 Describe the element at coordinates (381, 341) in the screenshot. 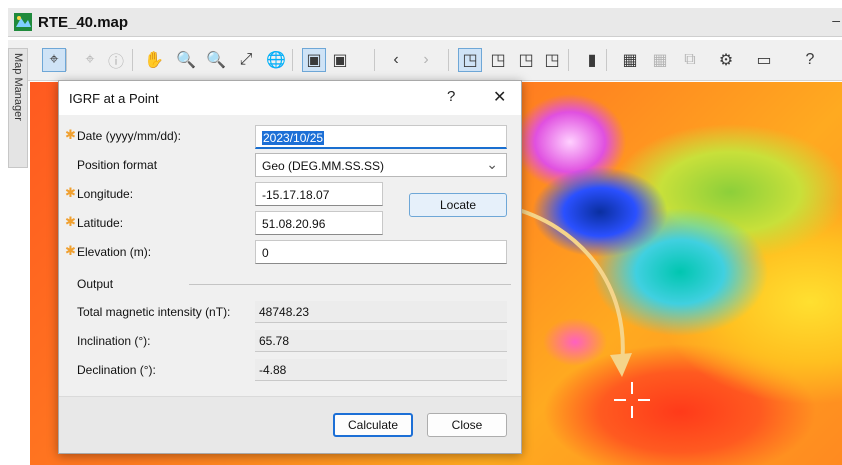

I see `inclination-value: 65.78` at that location.